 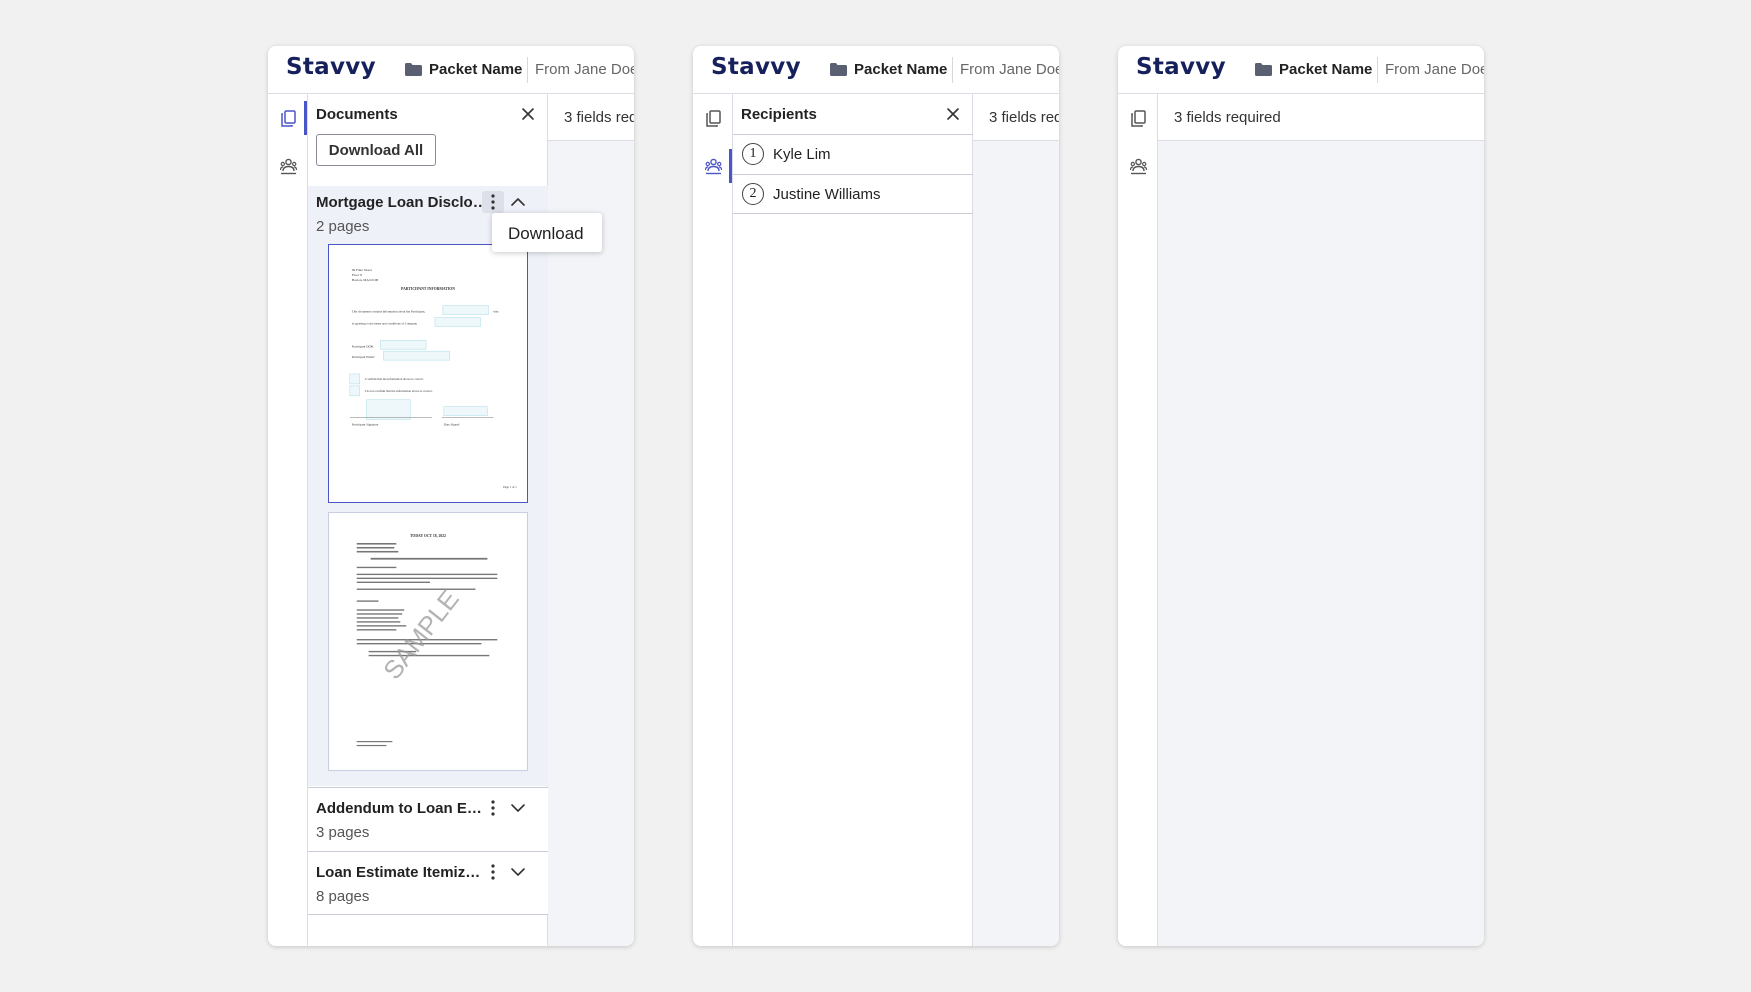 I want to click on context-menu-download: Download, so click(x=547, y=232).